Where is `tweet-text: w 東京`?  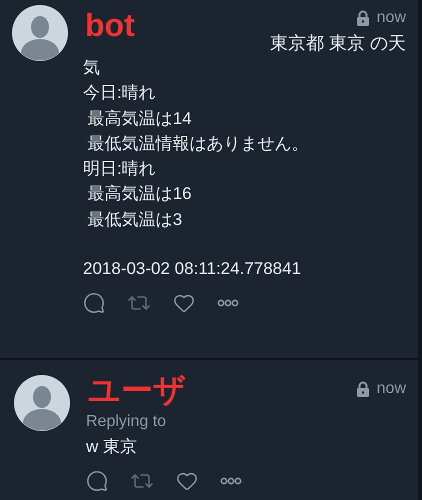 tweet-text: w 東京 is located at coordinates (112, 447).